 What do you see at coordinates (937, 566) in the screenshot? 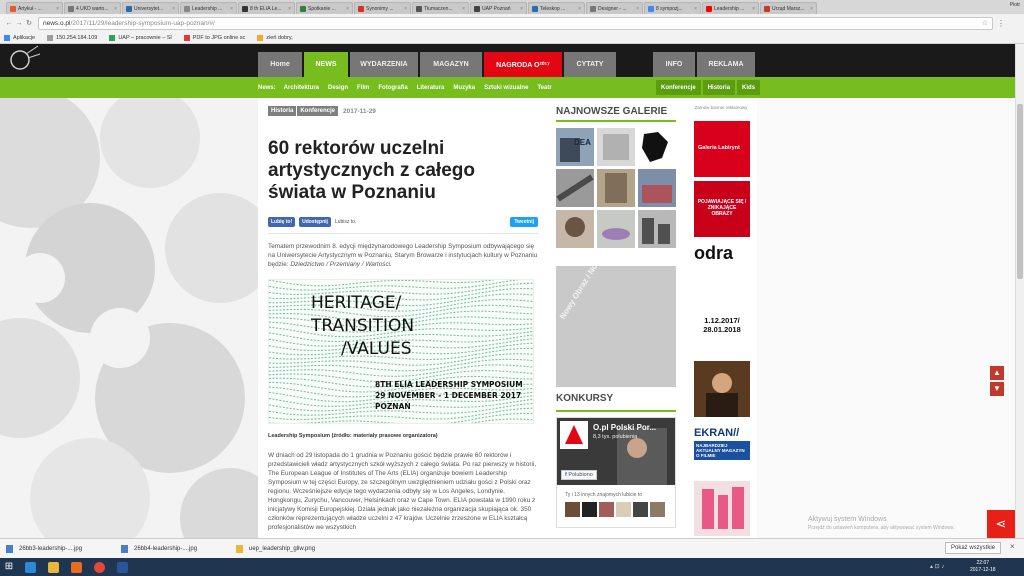
I see `system-tray: ▴ ⊡ ♪` at bounding box center [937, 566].